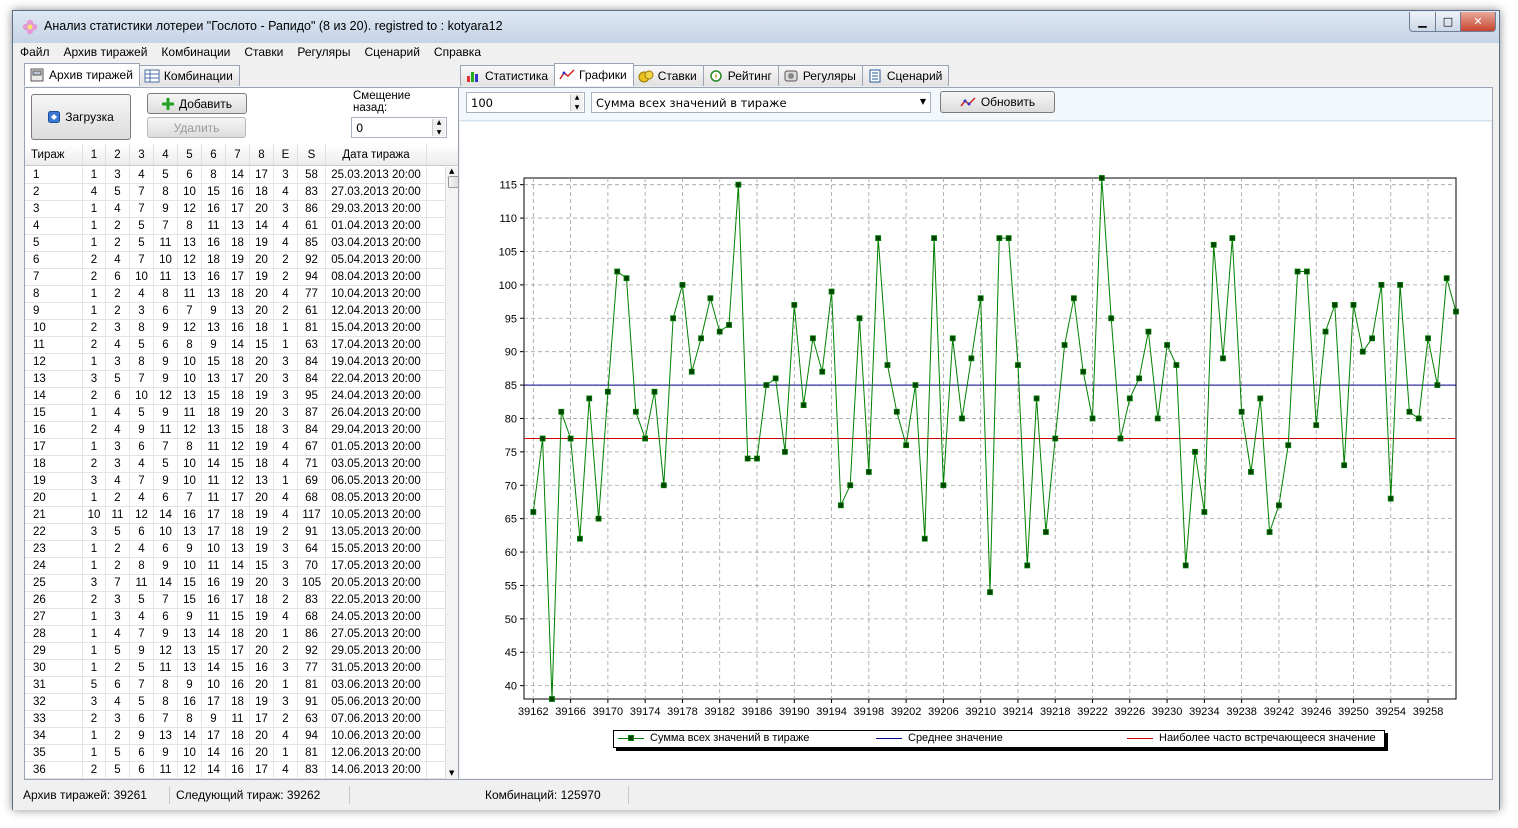 This screenshot has width=1518, height=828. What do you see at coordinates (82, 74) in the screenshot?
I see `tab-archive: Архив тиражей` at bounding box center [82, 74].